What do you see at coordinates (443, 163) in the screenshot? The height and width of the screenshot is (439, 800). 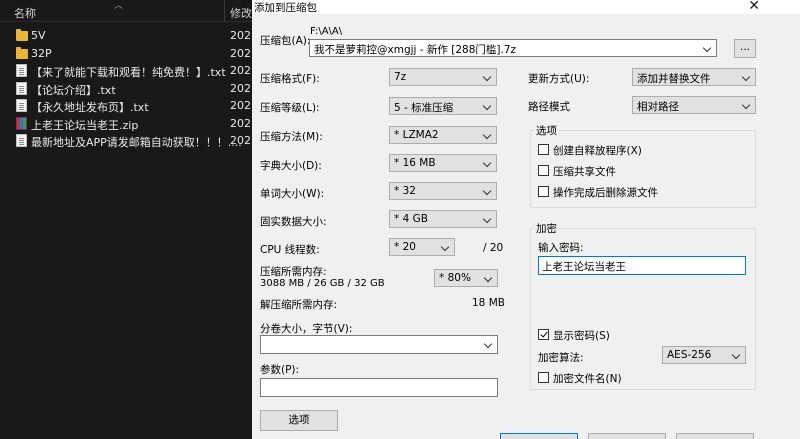 I see `dict-select: * 16 MB` at bounding box center [443, 163].